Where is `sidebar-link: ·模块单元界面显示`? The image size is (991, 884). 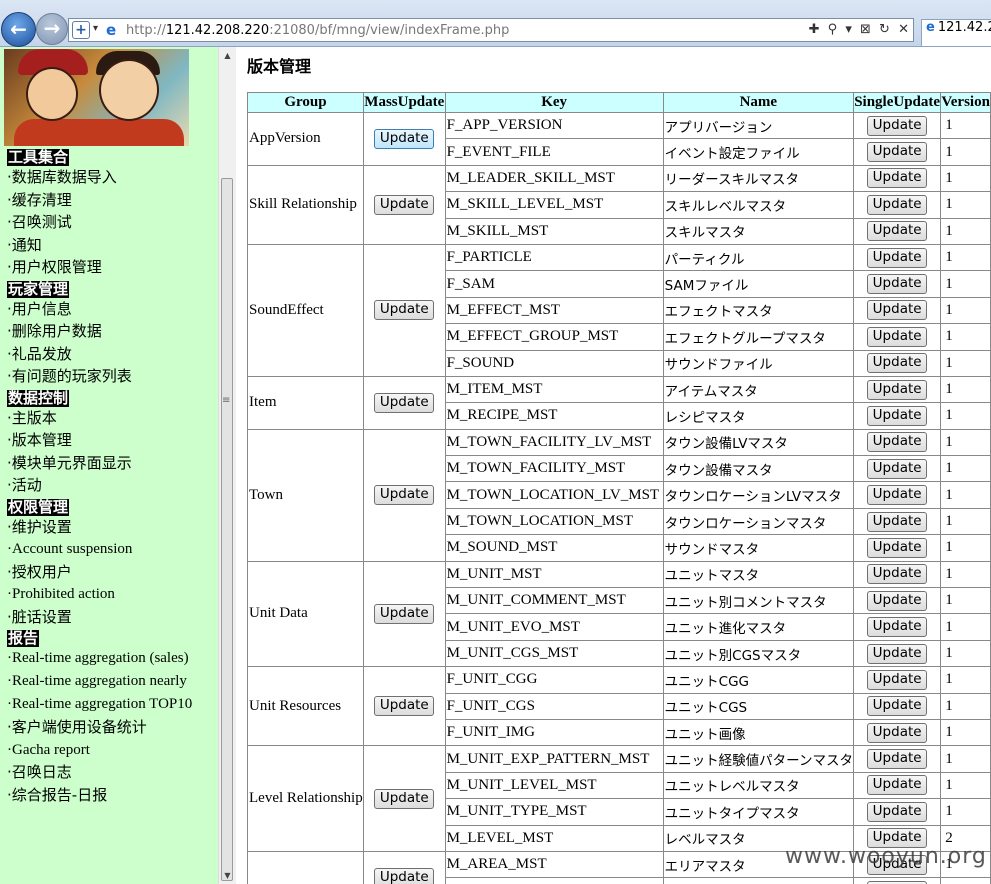
sidebar-link: ·模块单元界面显示 is located at coordinates (109, 463).